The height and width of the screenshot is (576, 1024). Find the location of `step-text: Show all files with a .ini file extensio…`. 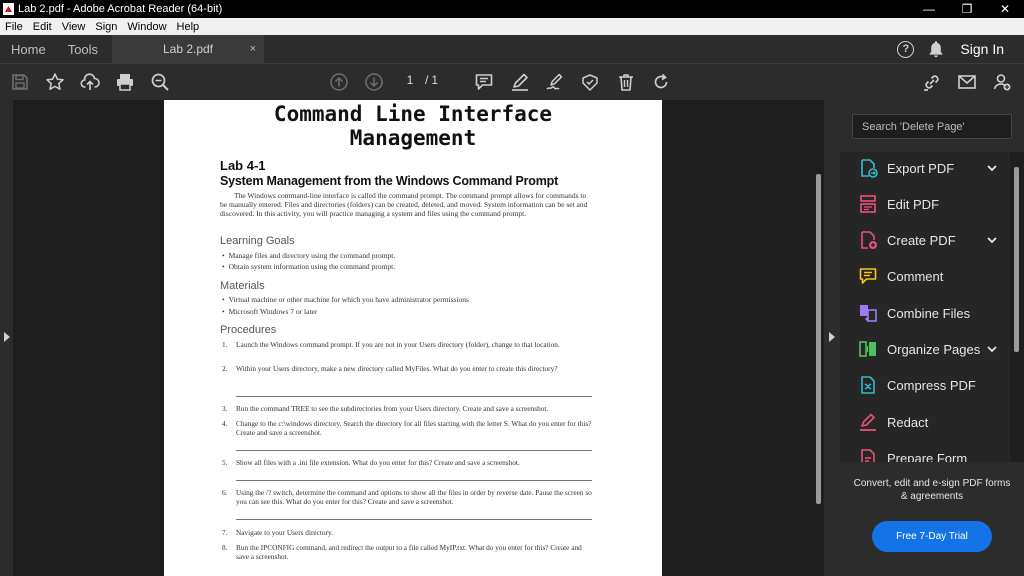

step-text: Show all files with a .ini file extensio… is located at coordinates (378, 462).